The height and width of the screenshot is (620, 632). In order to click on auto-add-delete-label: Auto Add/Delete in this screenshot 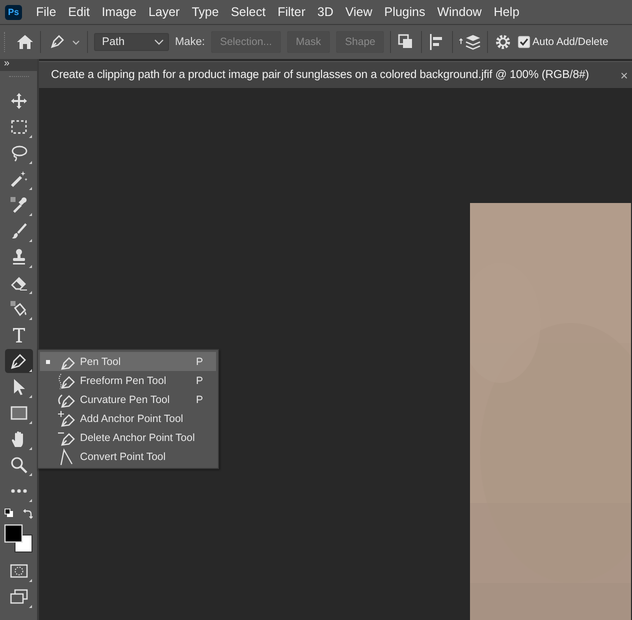, I will do `click(570, 42)`.